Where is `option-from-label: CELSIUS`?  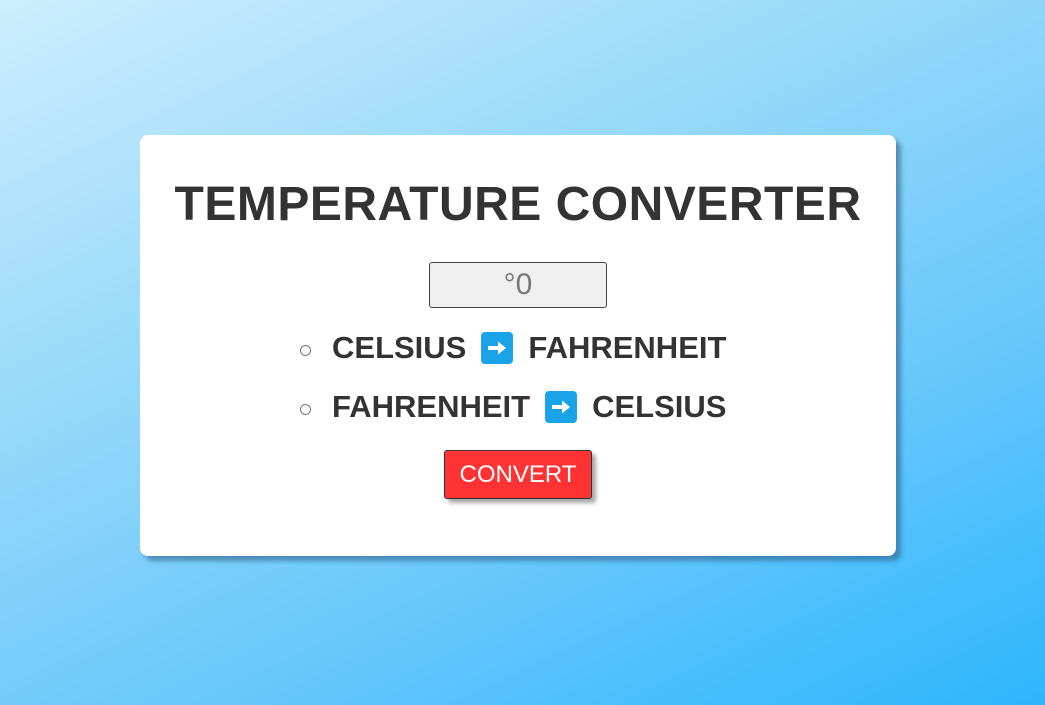
option-from-label: CELSIUS is located at coordinates (399, 347).